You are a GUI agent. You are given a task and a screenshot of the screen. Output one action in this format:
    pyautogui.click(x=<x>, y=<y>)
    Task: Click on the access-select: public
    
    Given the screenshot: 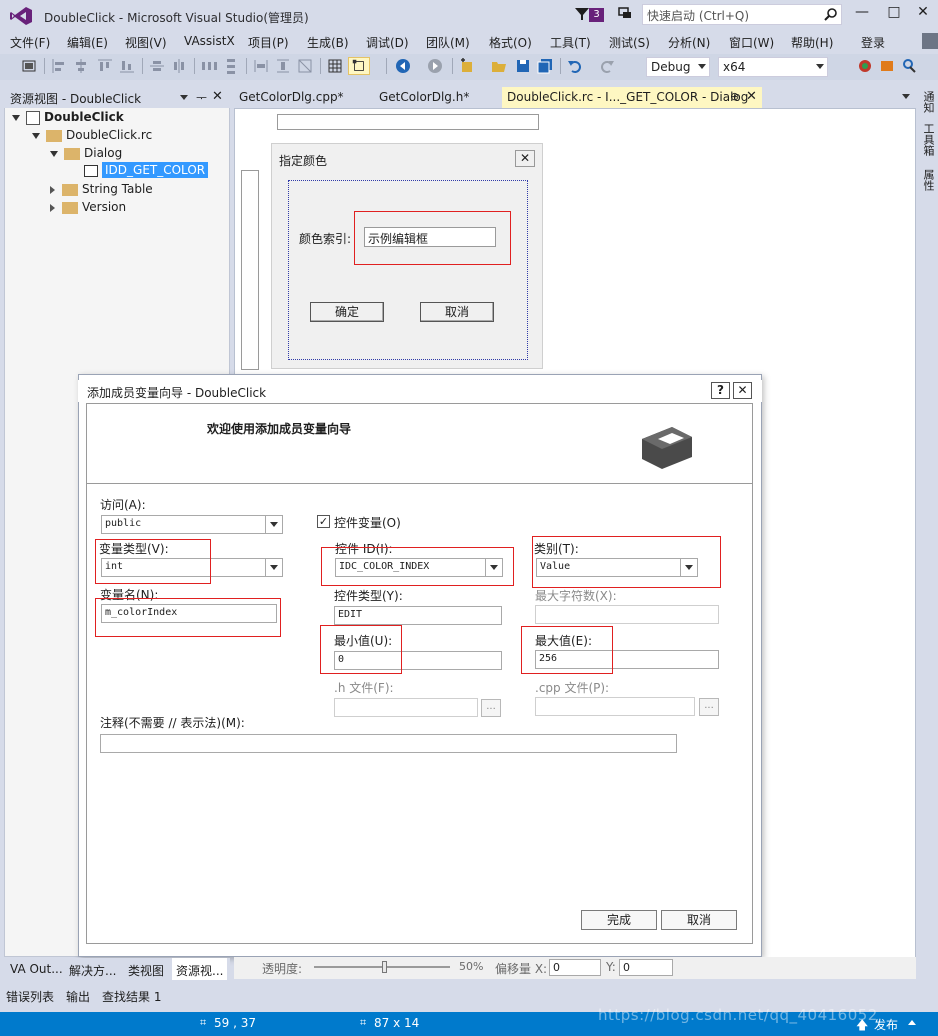 What is the action you would take?
    pyautogui.click(x=192, y=524)
    